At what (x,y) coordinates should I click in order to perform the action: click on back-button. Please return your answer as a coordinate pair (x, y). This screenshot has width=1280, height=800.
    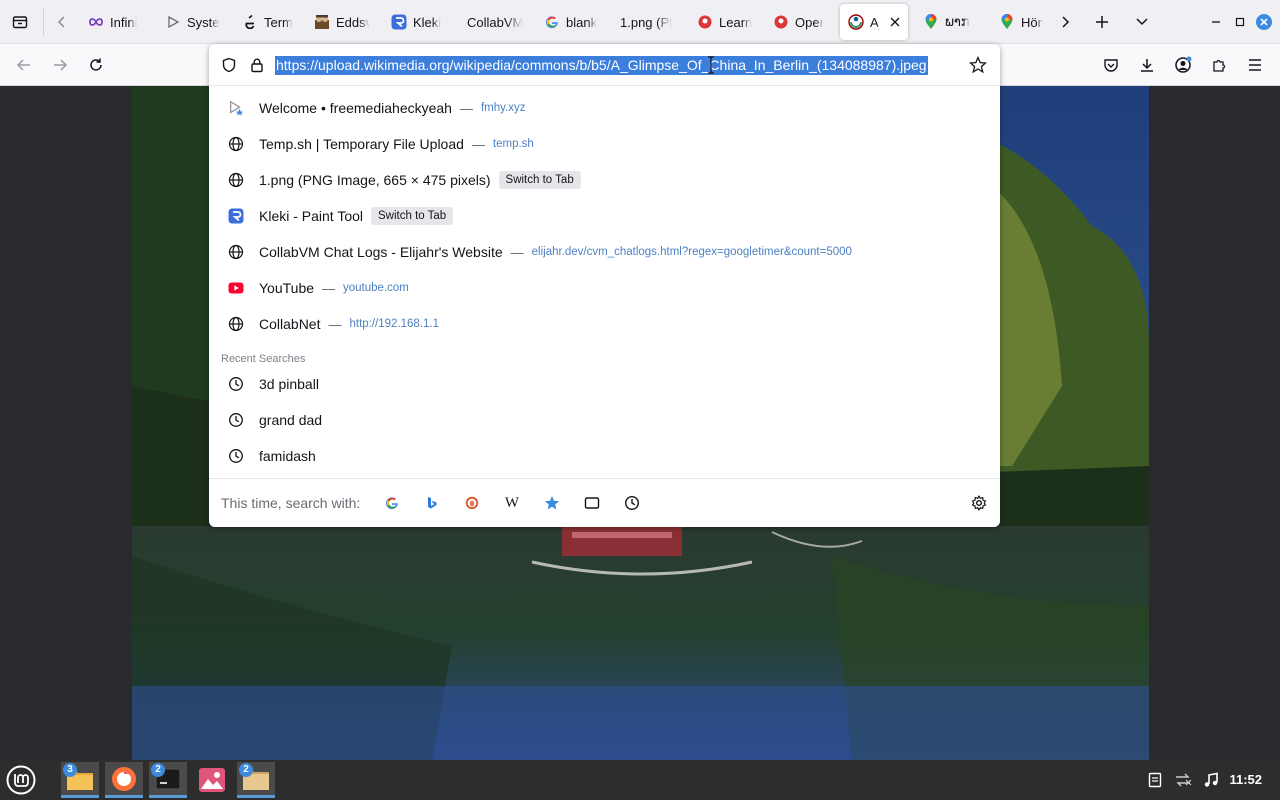
    Looking at the image, I should click on (24, 65).